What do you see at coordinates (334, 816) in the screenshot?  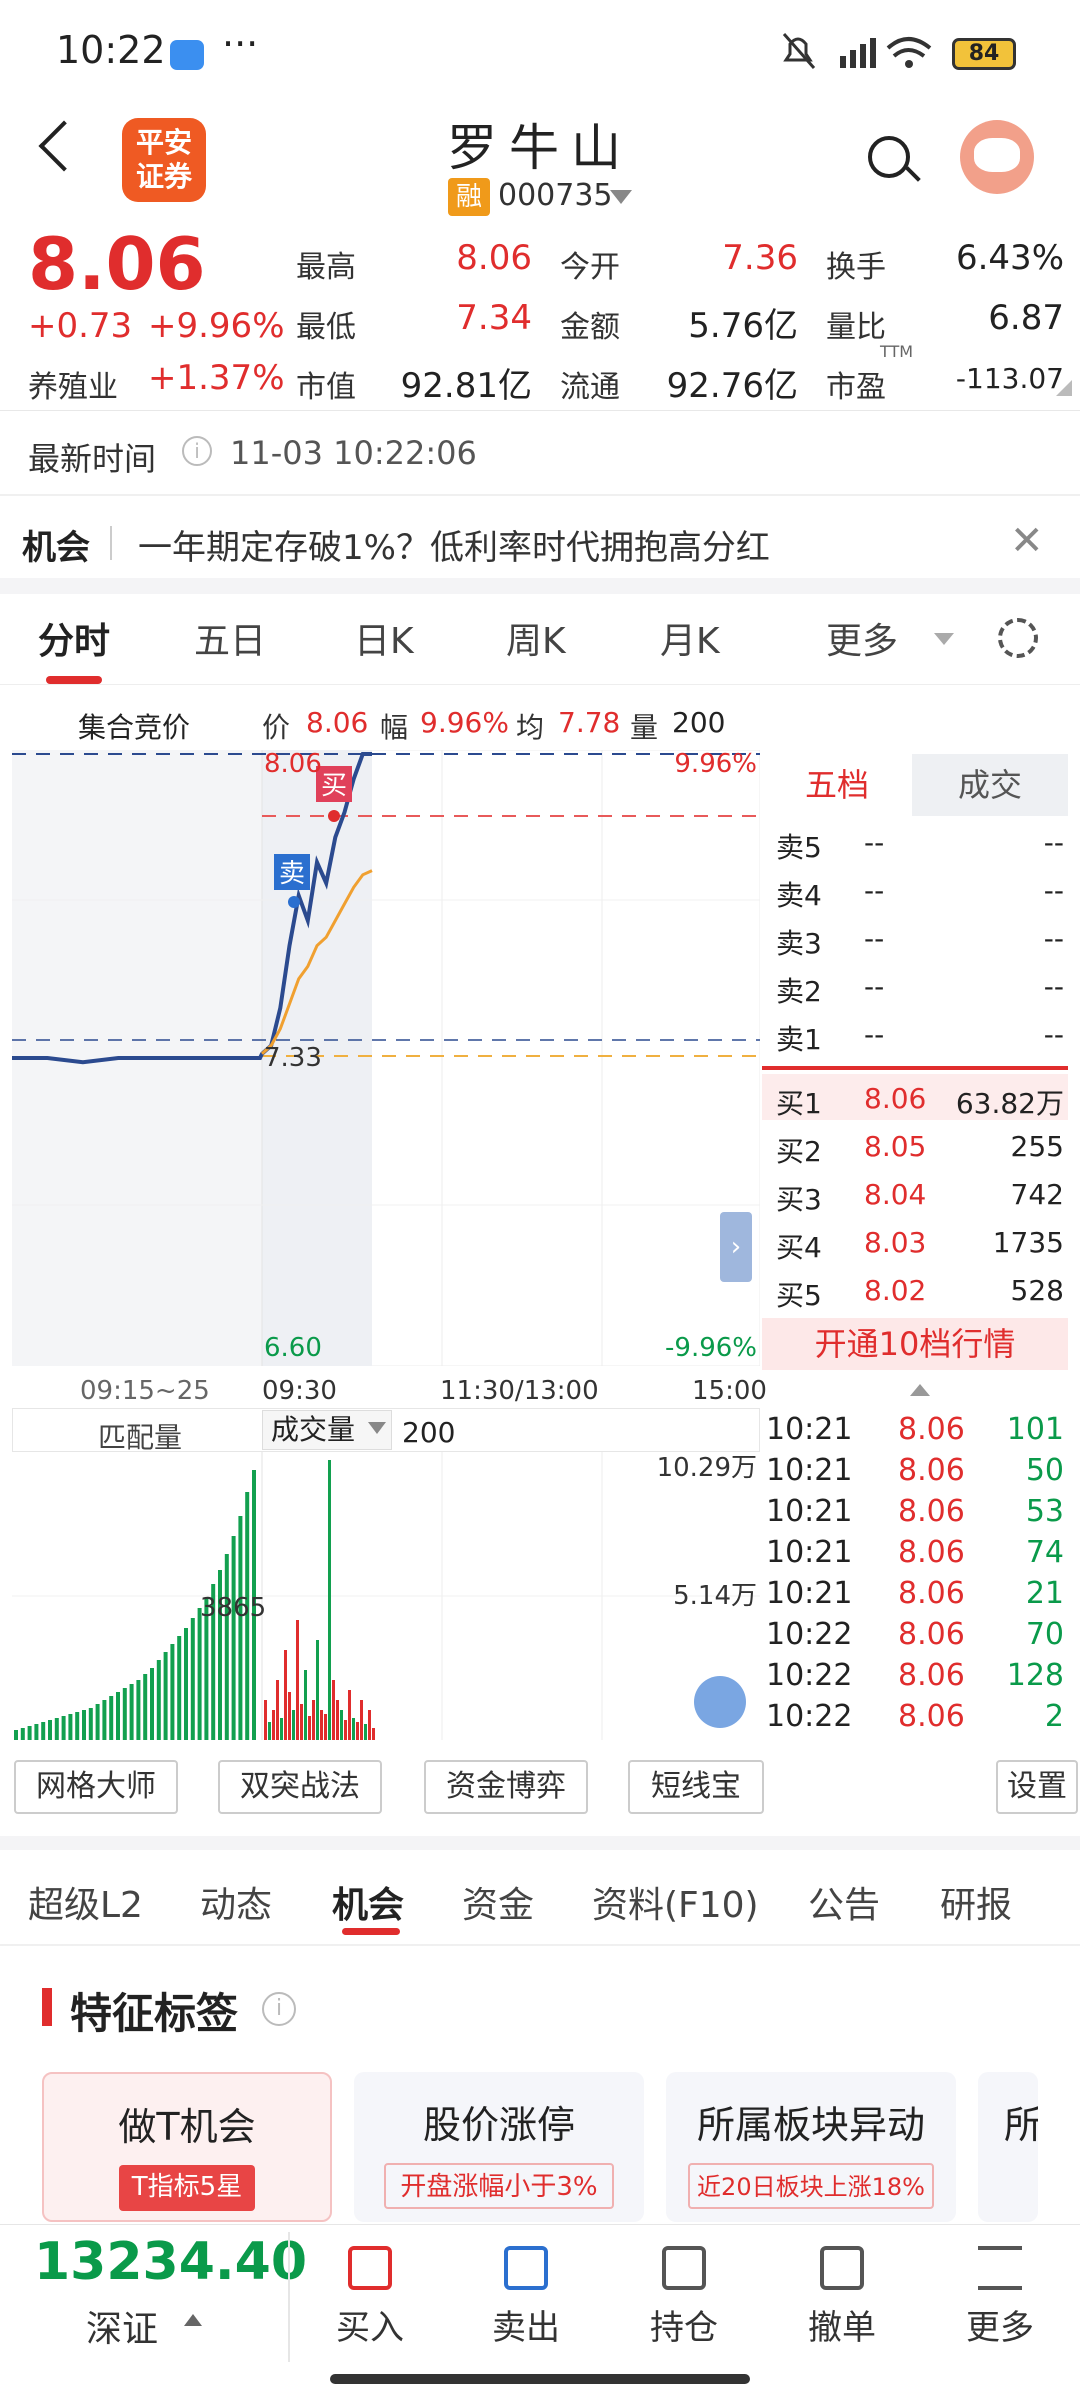 I see `buy-point` at bounding box center [334, 816].